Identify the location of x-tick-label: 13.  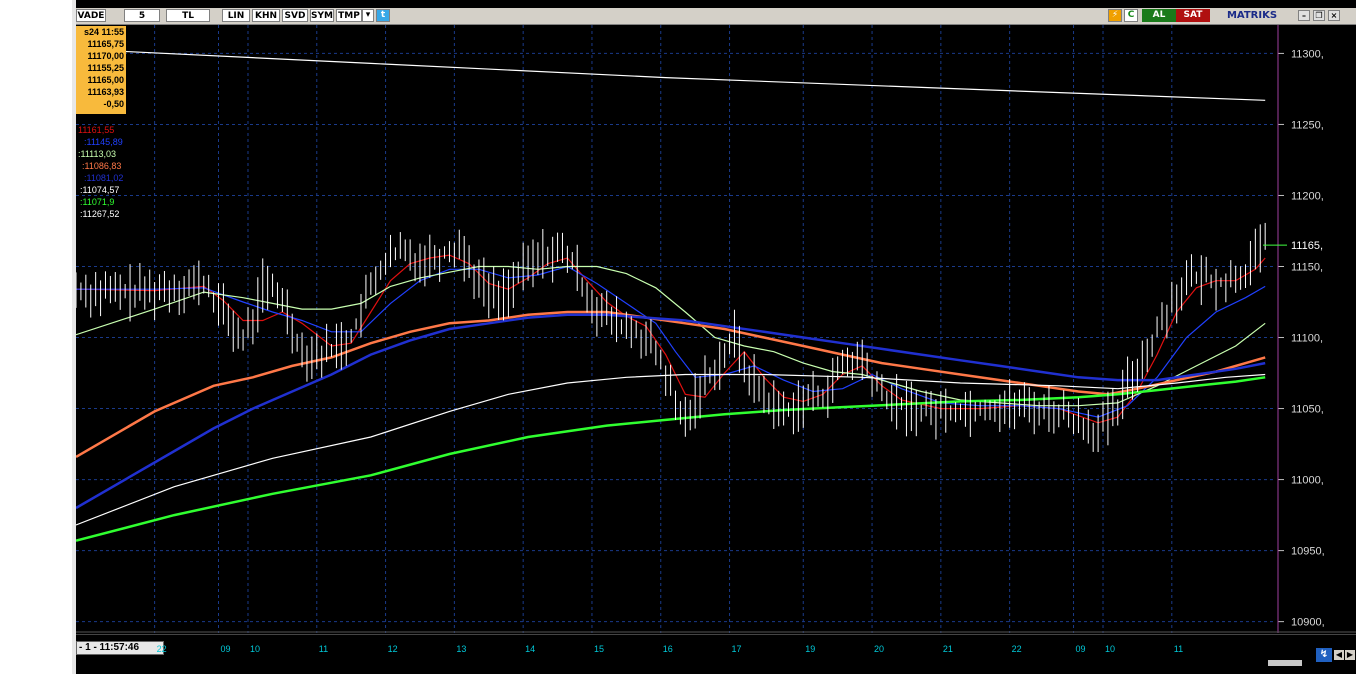
(461, 649).